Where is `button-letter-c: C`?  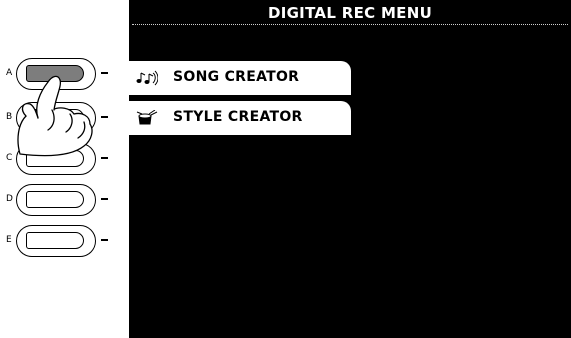 button-letter-c: C is located at coordinates (9, 158).